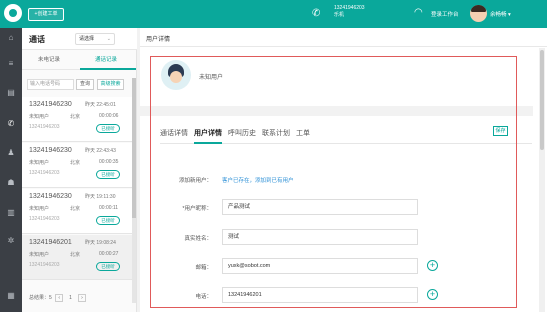 This screenshot has width=547, height=312. I want to click on prev-page-button: ‹, so click(59, 298).